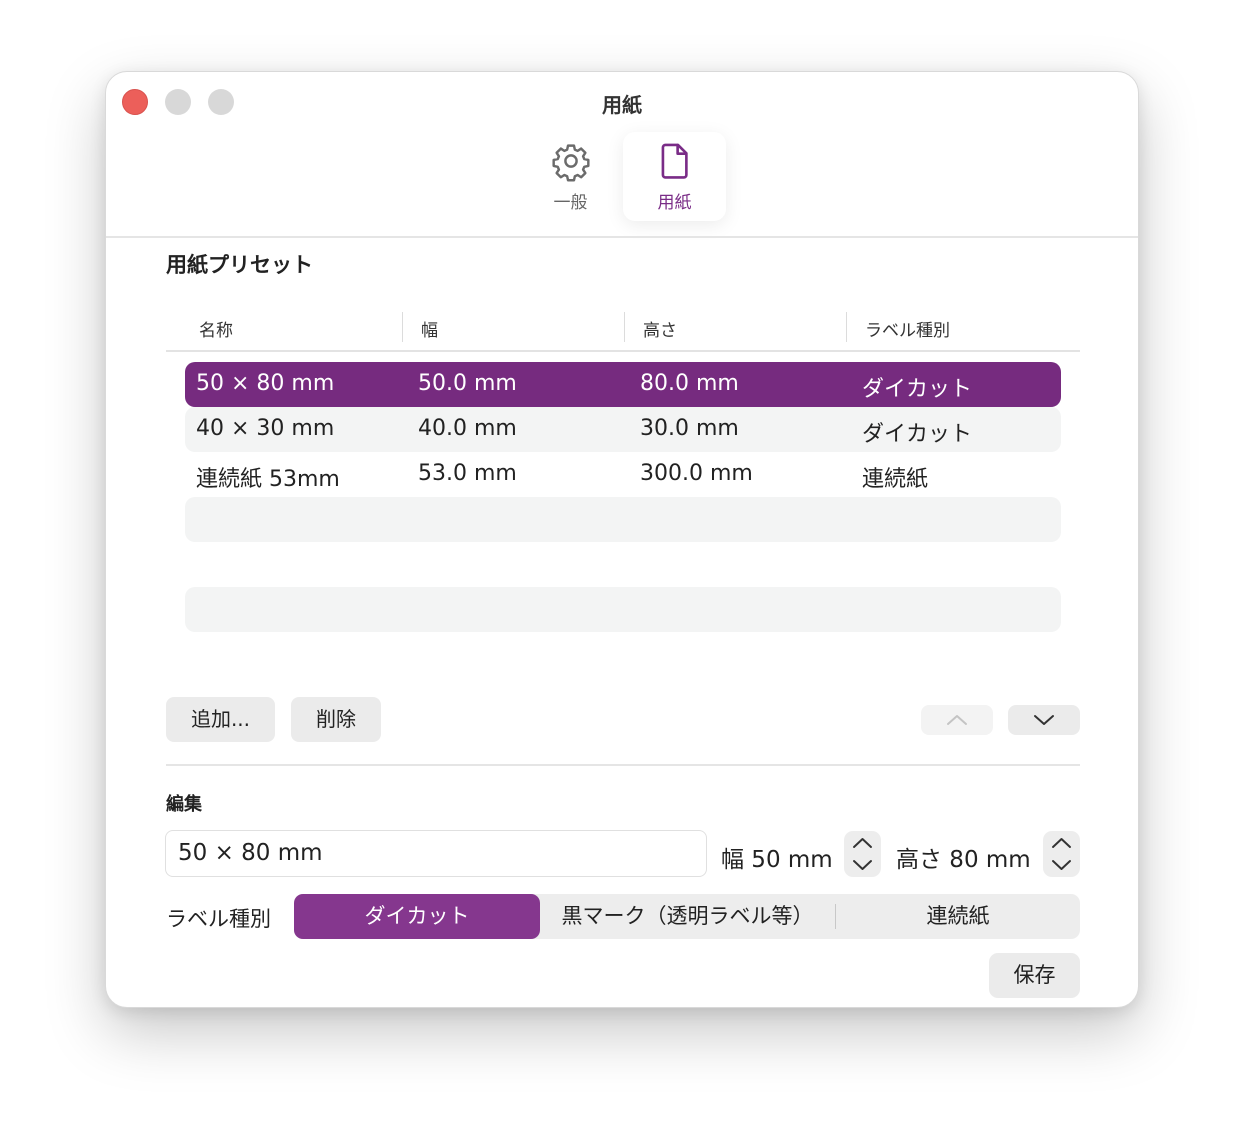  I want to click on height-stepper, so click(1061, 854).